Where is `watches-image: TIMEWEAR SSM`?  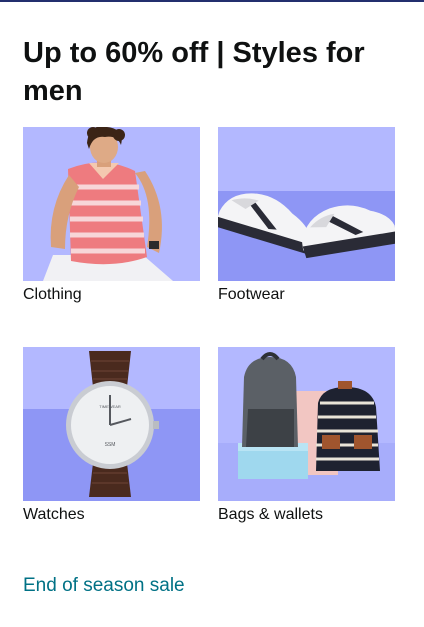 watches-image: TIMEWEAR SSM is located at coordinates (111, 424).